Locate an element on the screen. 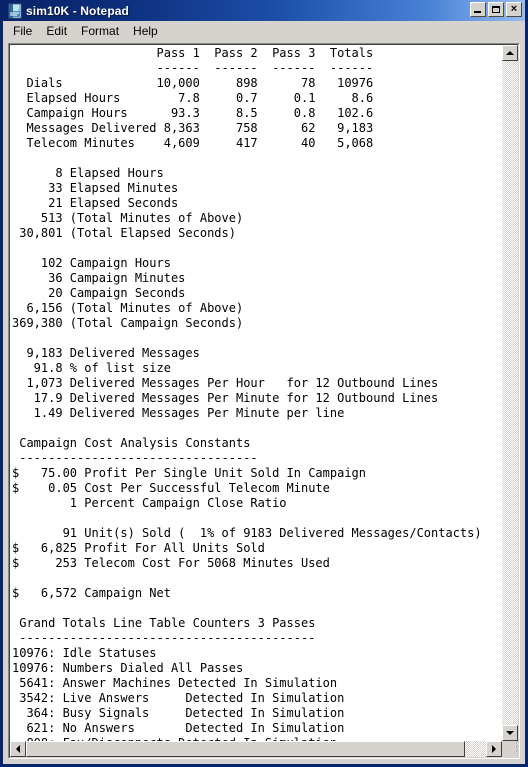 The image size is (528, 767). menu-format: Format is located at coordinates (100, 31).